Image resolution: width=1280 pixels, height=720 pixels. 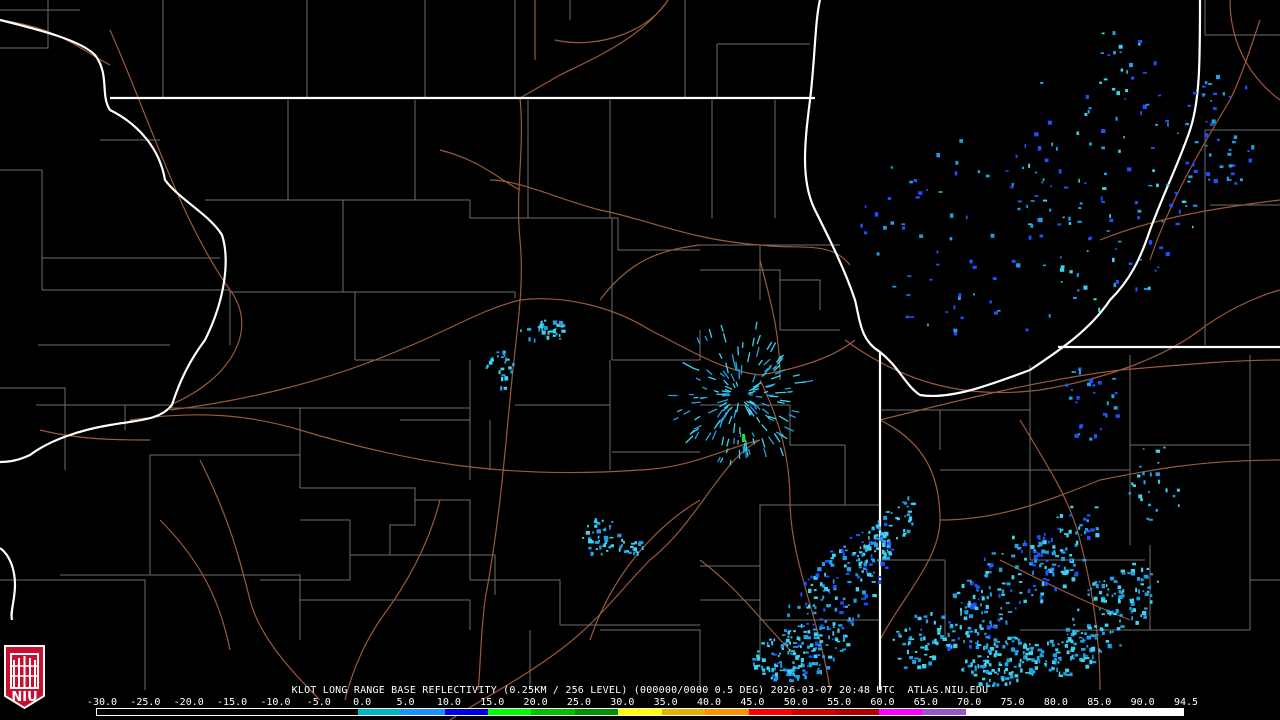 I want to click on scale-label: 15.0, so click(x=492, y=702).